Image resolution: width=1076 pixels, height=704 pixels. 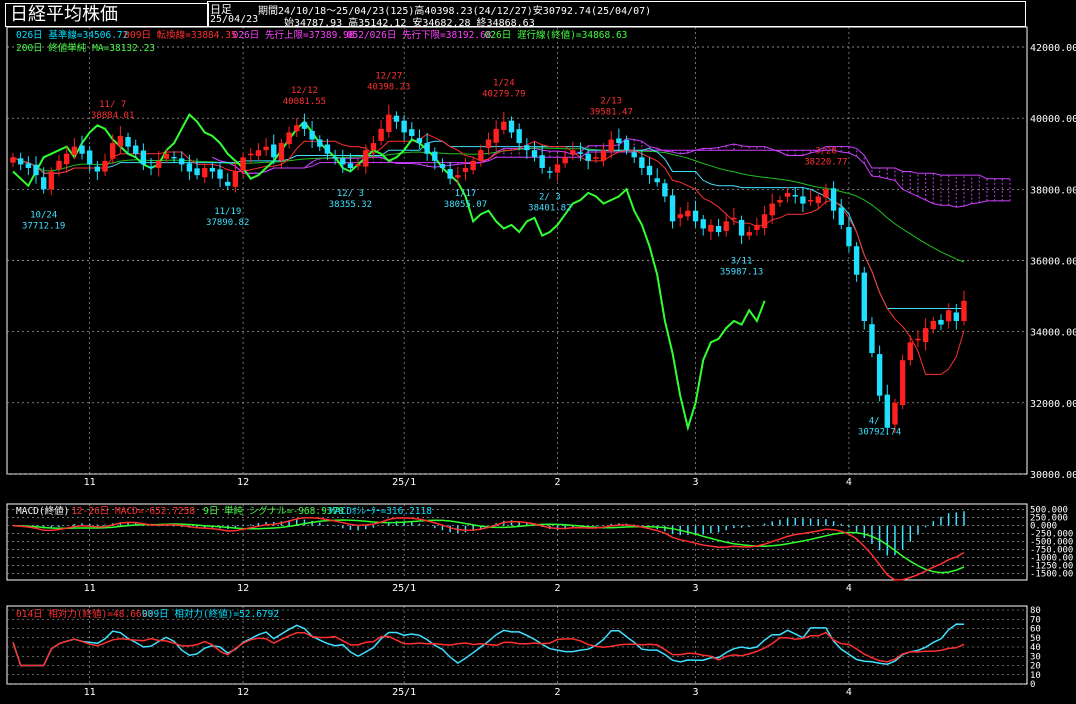 What do you see at coordinates (1053, 190) in the screenshot?
I see `price-tick-label: 38000.00` at bounding box center [1053, 190].